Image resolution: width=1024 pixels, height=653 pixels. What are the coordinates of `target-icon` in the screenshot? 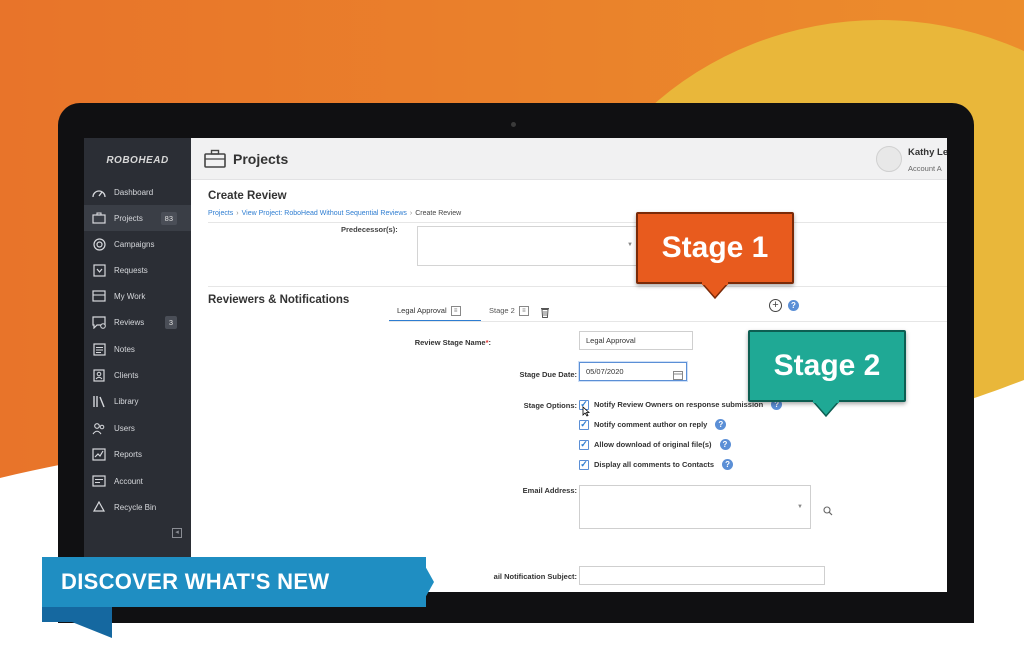 It's located at (99, 244).